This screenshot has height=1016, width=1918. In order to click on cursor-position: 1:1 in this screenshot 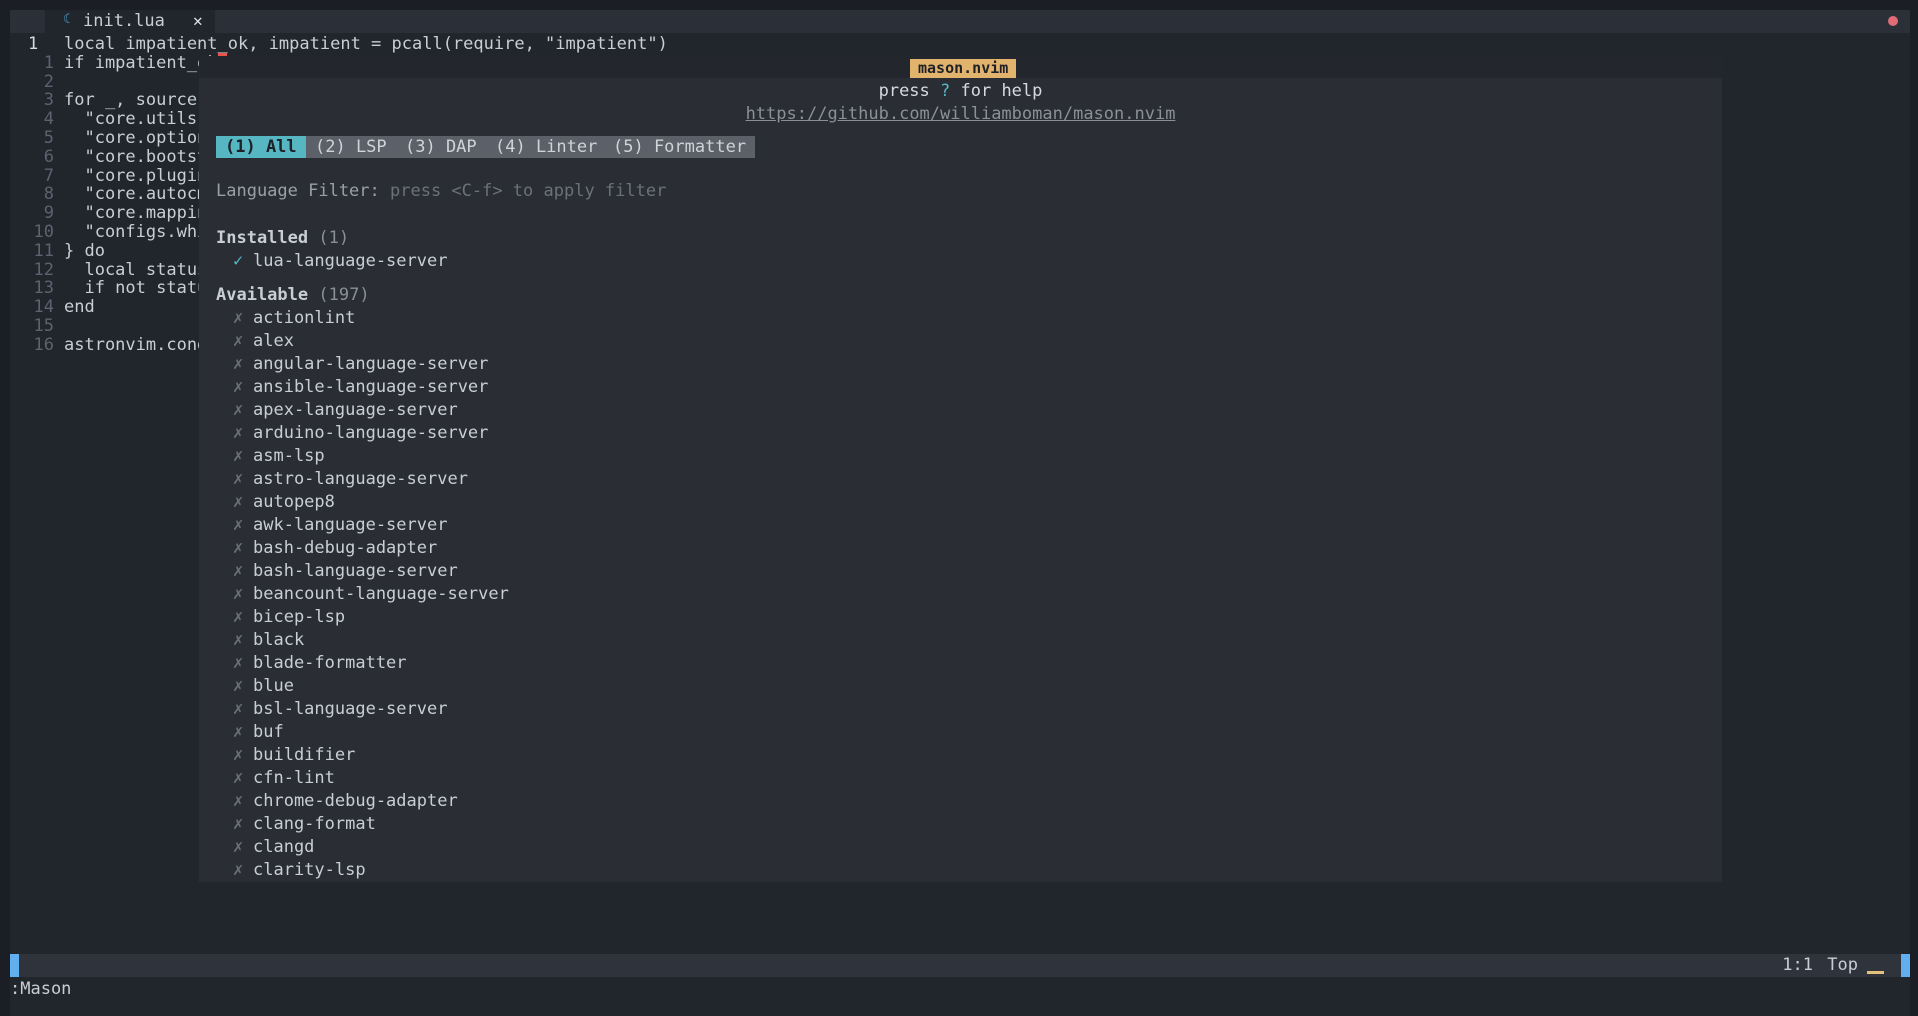, I will do `click(1797, 965)`.